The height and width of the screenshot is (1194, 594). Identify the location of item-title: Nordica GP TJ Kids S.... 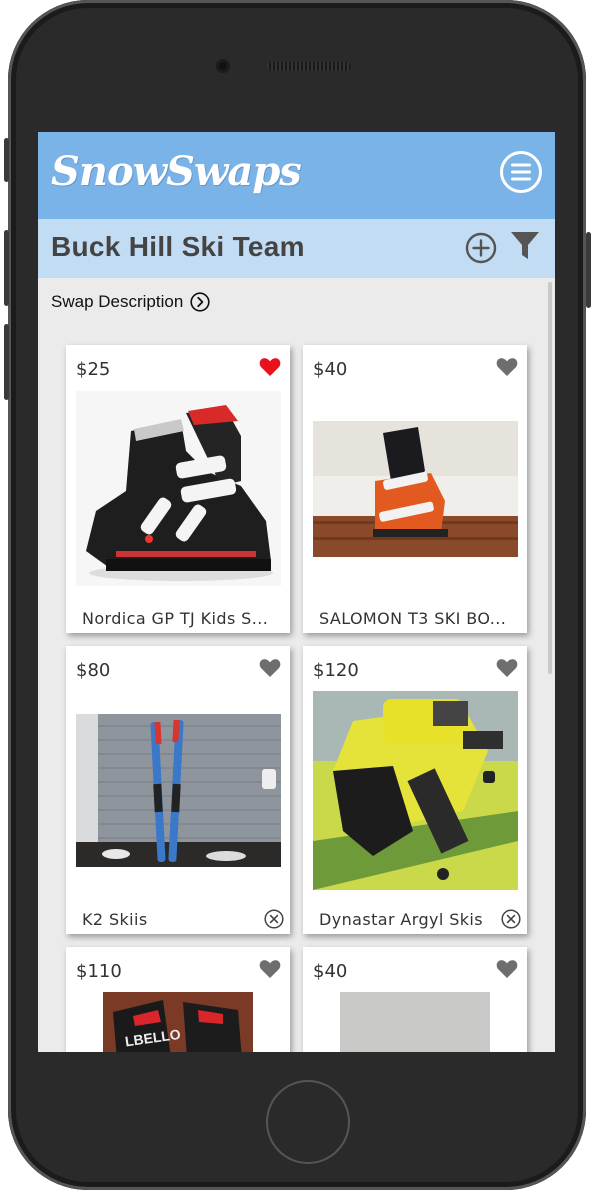
(175, 618).